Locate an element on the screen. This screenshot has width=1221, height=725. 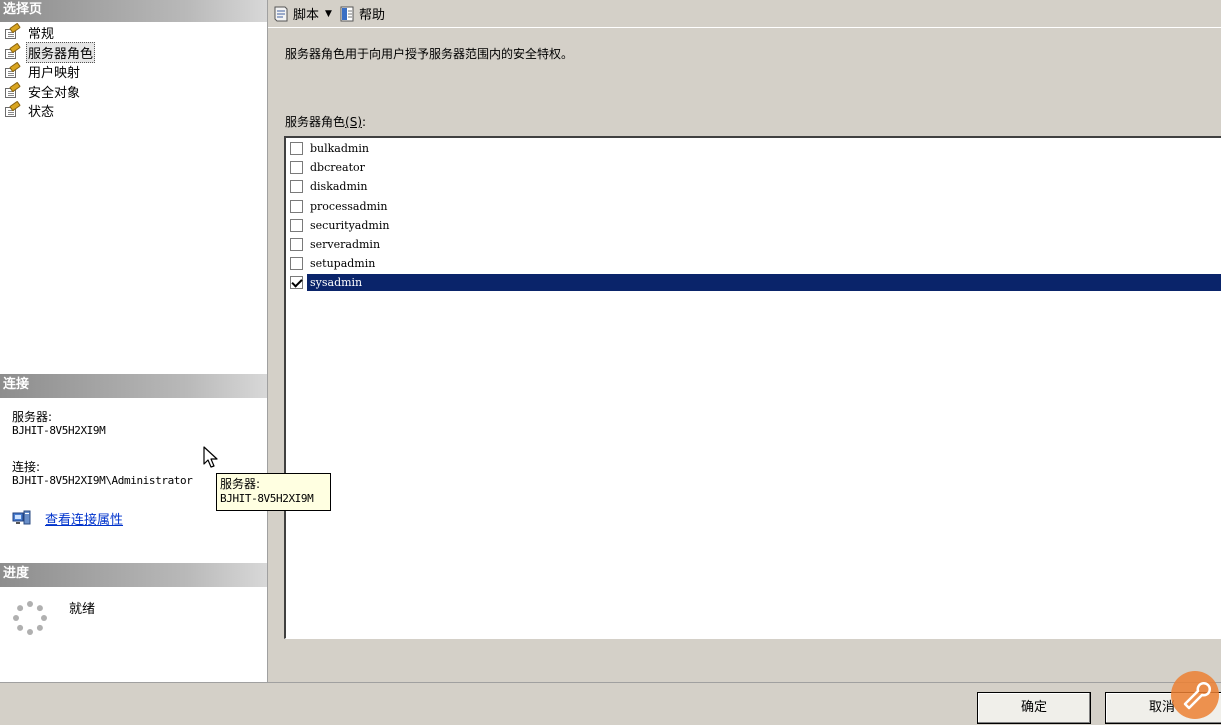
page-item-3: 安全对象 is located at coordinates (49, 91).